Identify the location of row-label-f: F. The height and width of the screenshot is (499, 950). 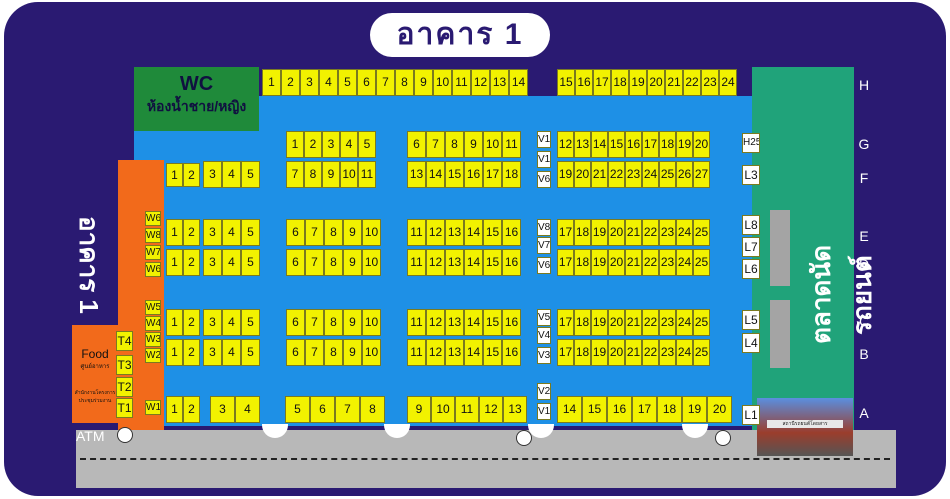
(864, 178).